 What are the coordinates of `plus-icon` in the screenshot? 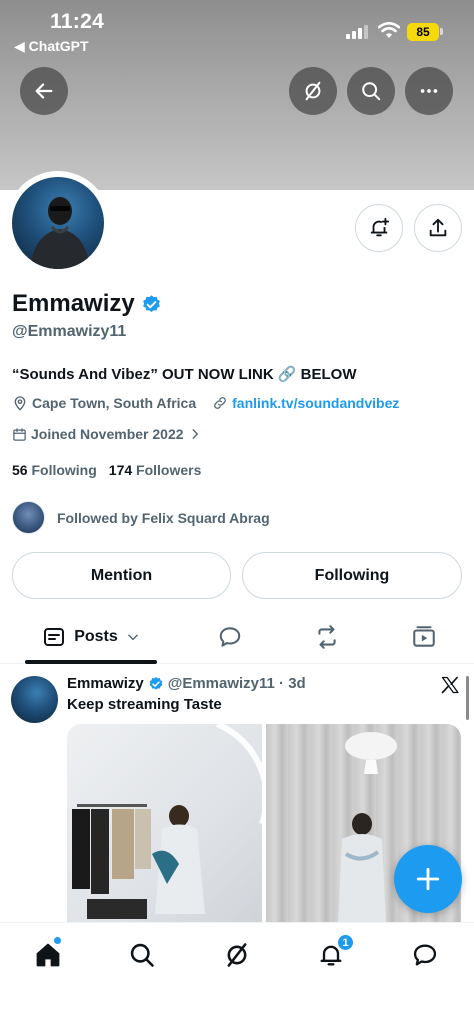 It's located at (428, 879).